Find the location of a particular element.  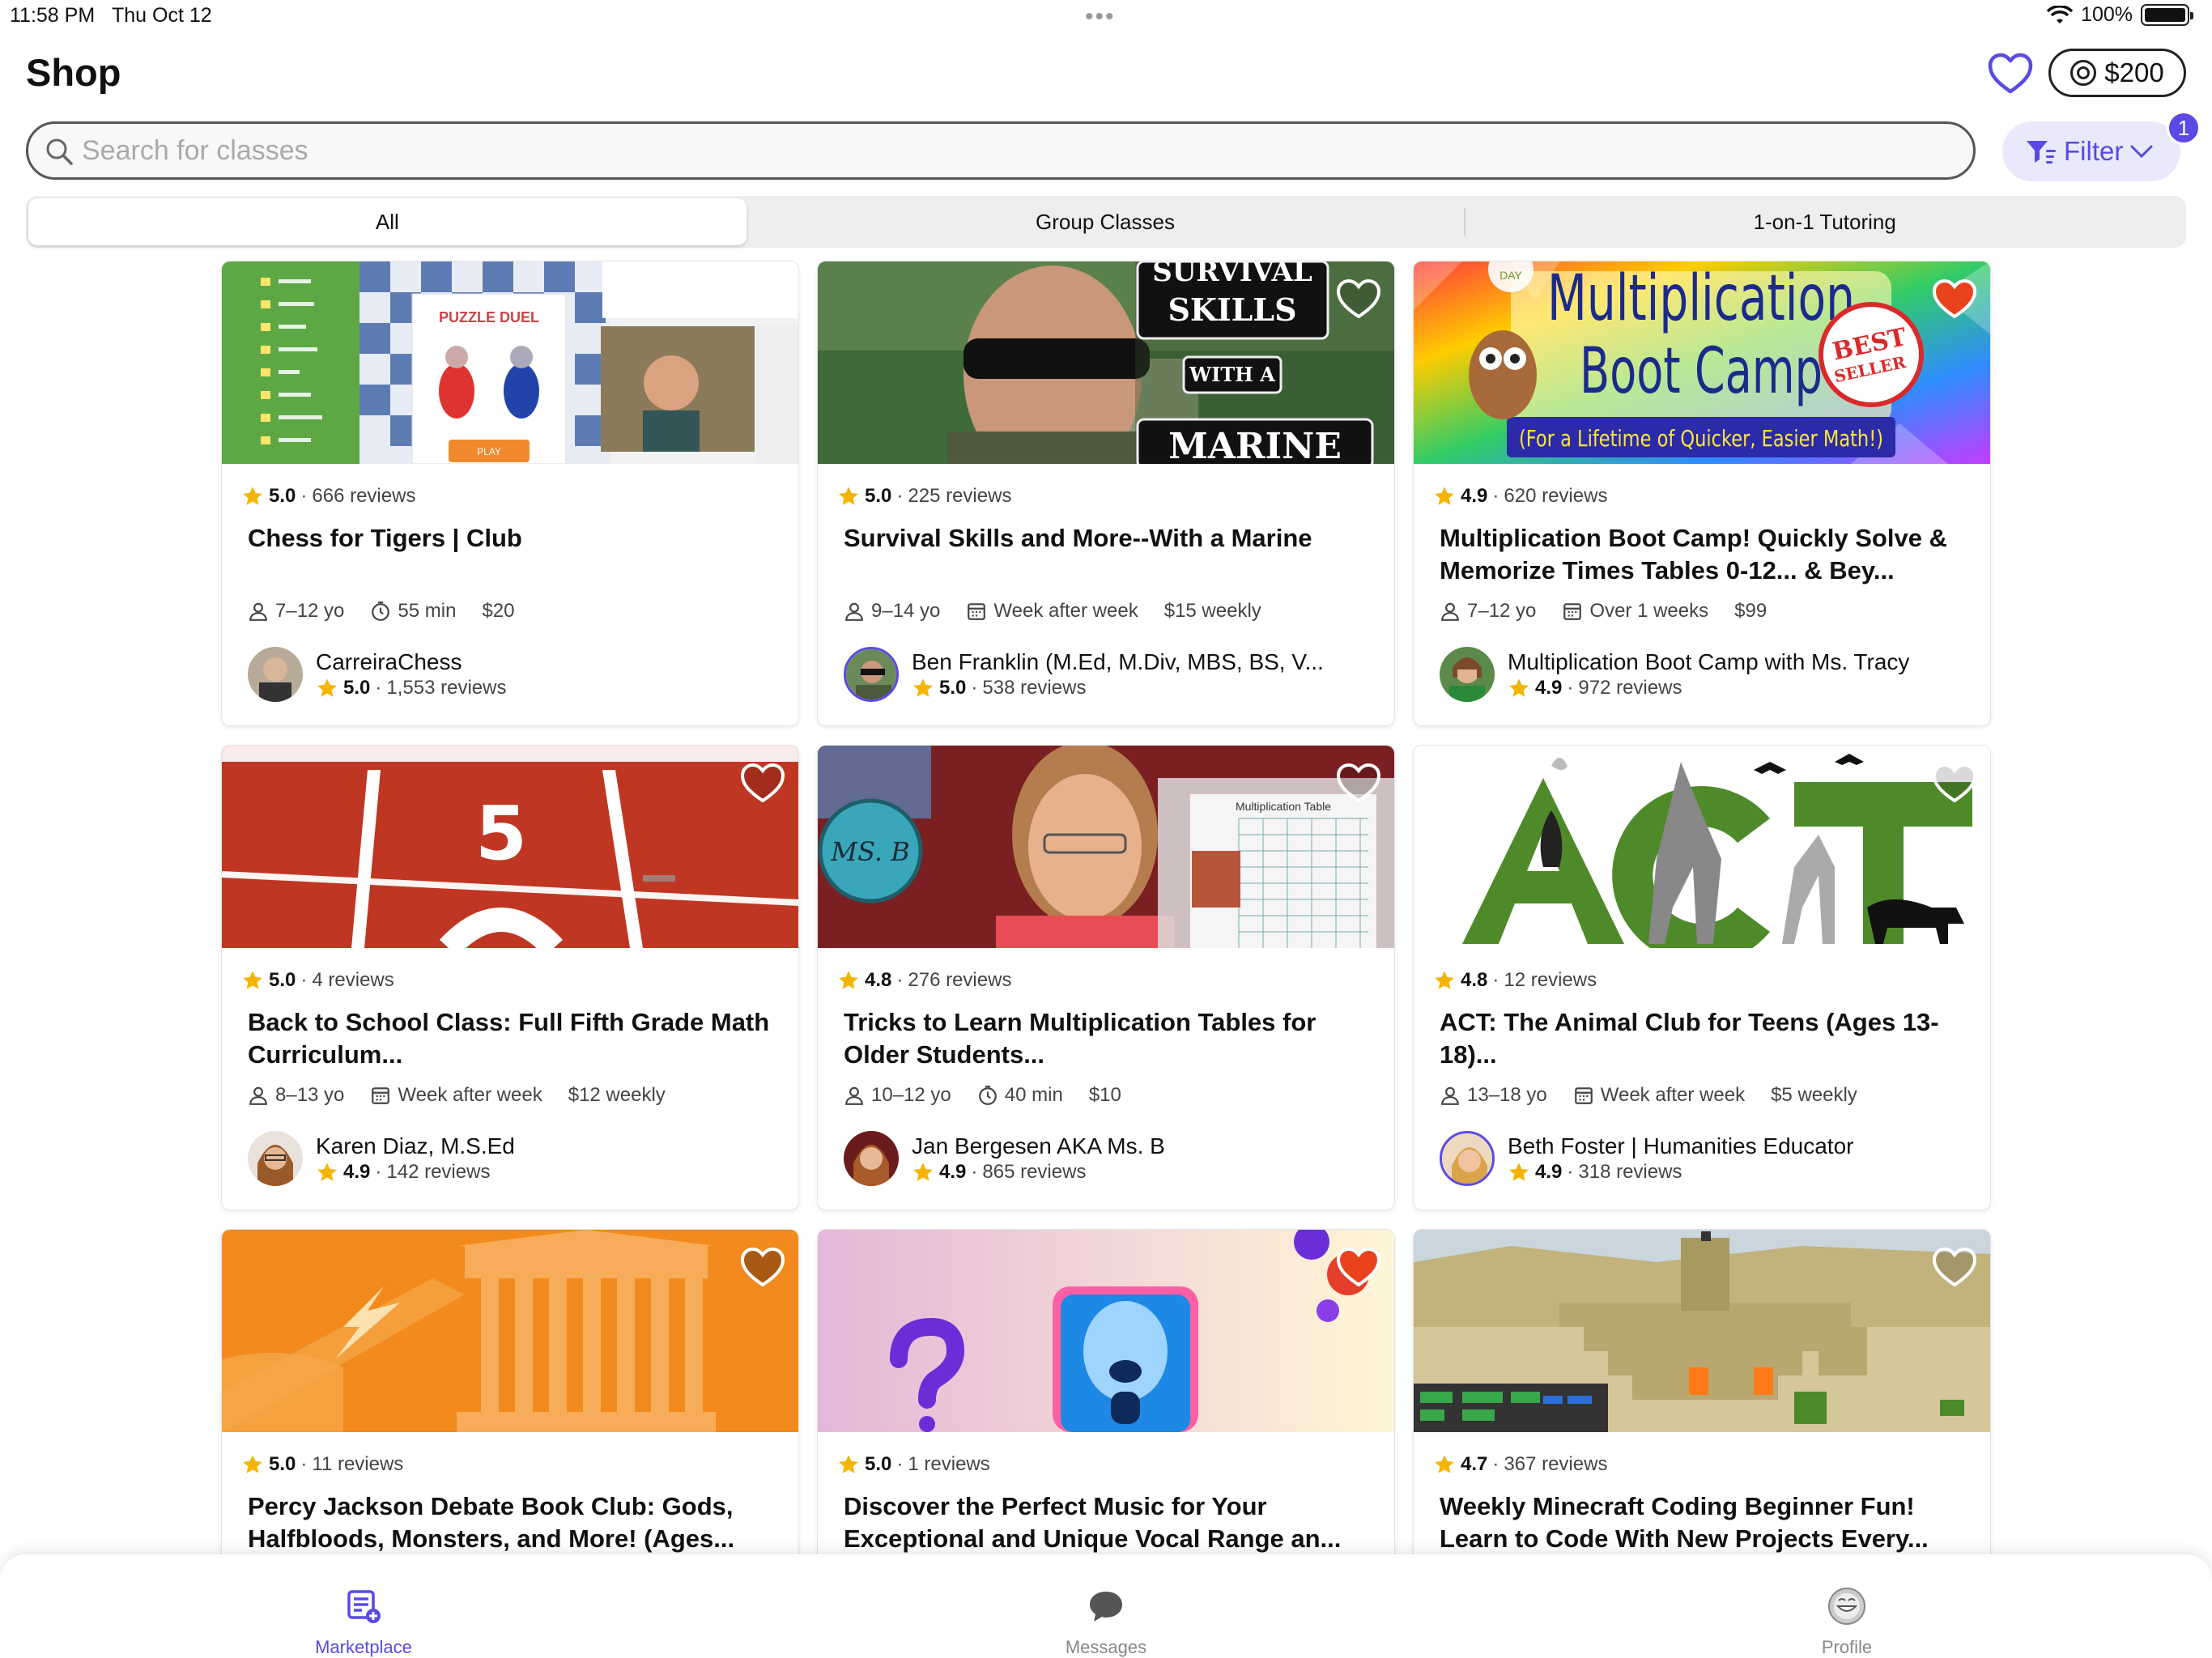

class-thumbnail: SURVIVAL SKILLS WITH A MARINE is located at coordinates (1106, 362).